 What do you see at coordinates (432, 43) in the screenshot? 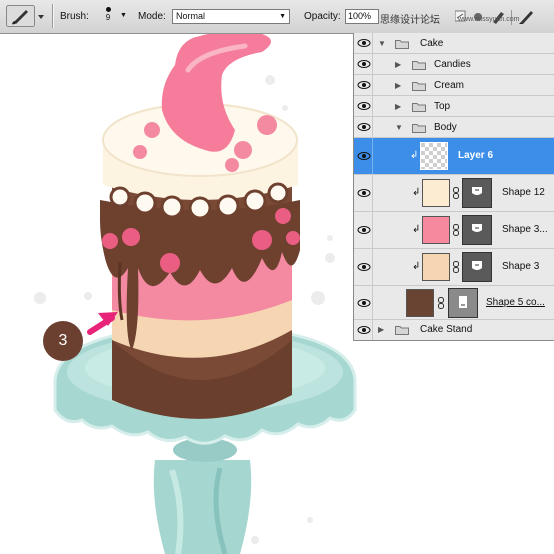
I see `layer-name: Cake` at bounding box center [432, 43].